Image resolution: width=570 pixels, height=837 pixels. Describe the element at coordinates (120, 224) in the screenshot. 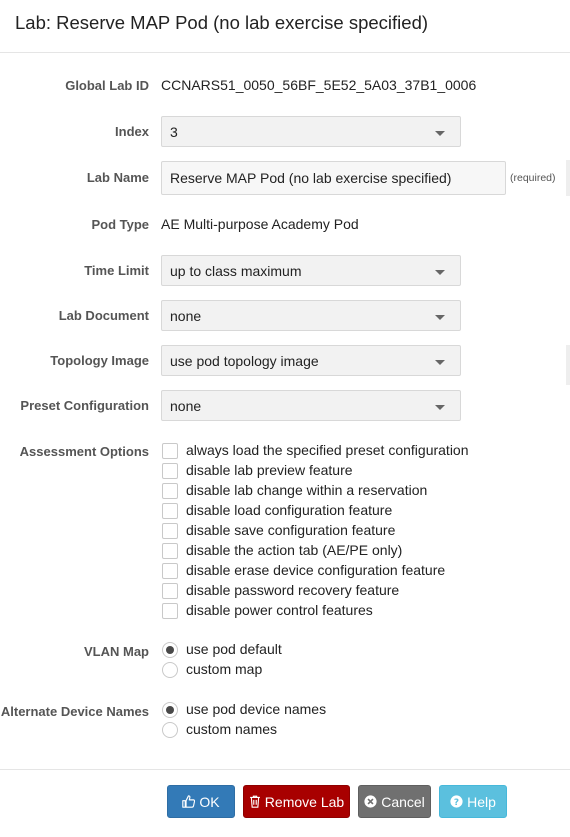

I see `pod-type-label: Pod Type` at that location.